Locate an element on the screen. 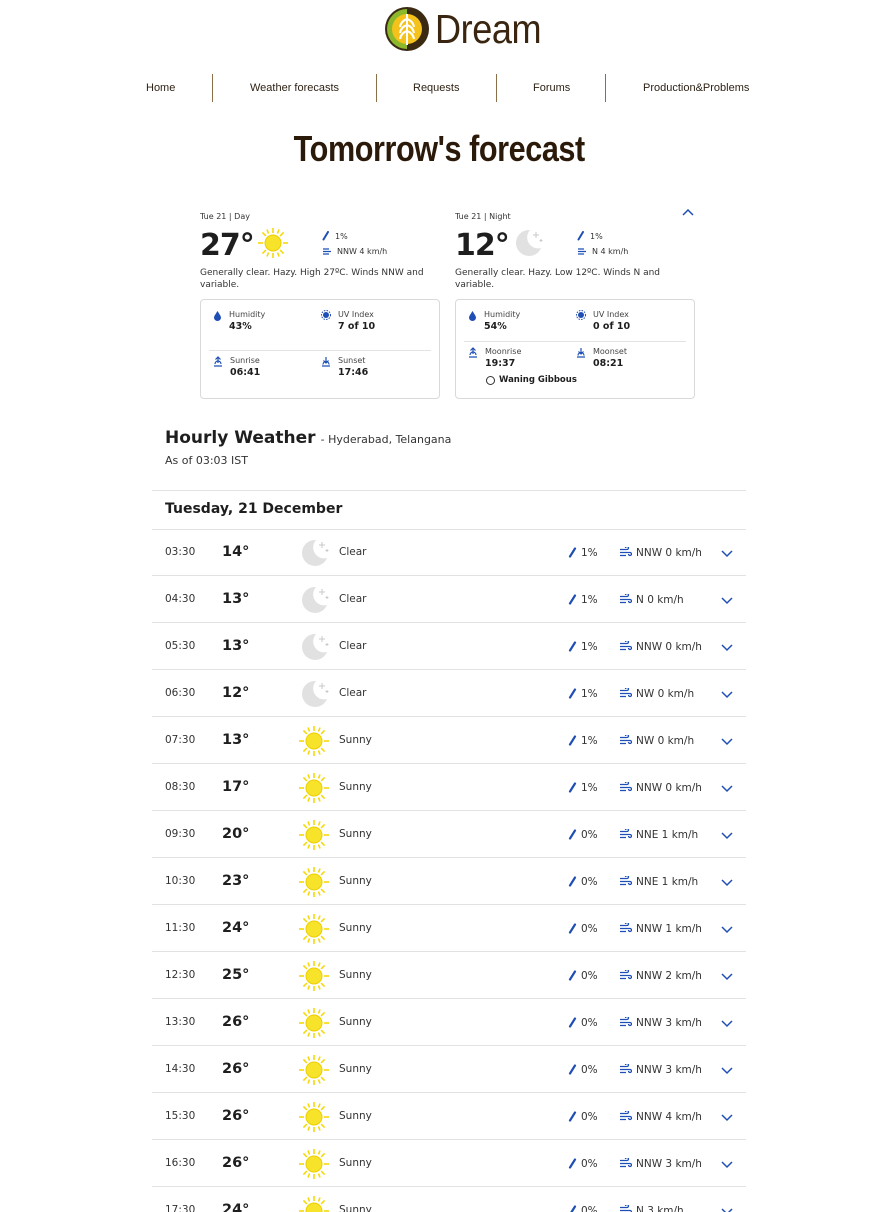 The width and height of the screenshot is (878, 1212). nav-weather-forecasts: Weather forecasts is located at coordinates (294, 88).